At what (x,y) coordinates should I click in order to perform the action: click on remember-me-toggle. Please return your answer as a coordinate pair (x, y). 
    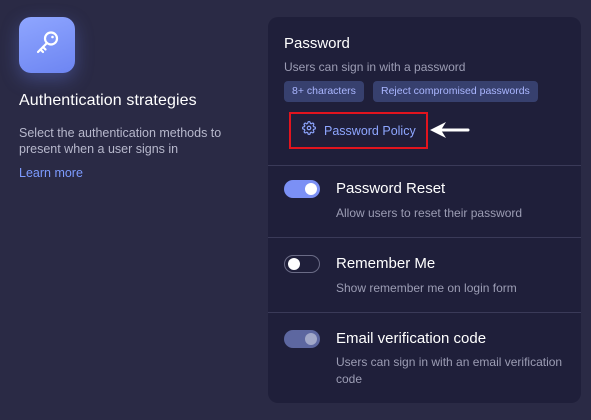
    Looking at the image, I should click on (302, 264).